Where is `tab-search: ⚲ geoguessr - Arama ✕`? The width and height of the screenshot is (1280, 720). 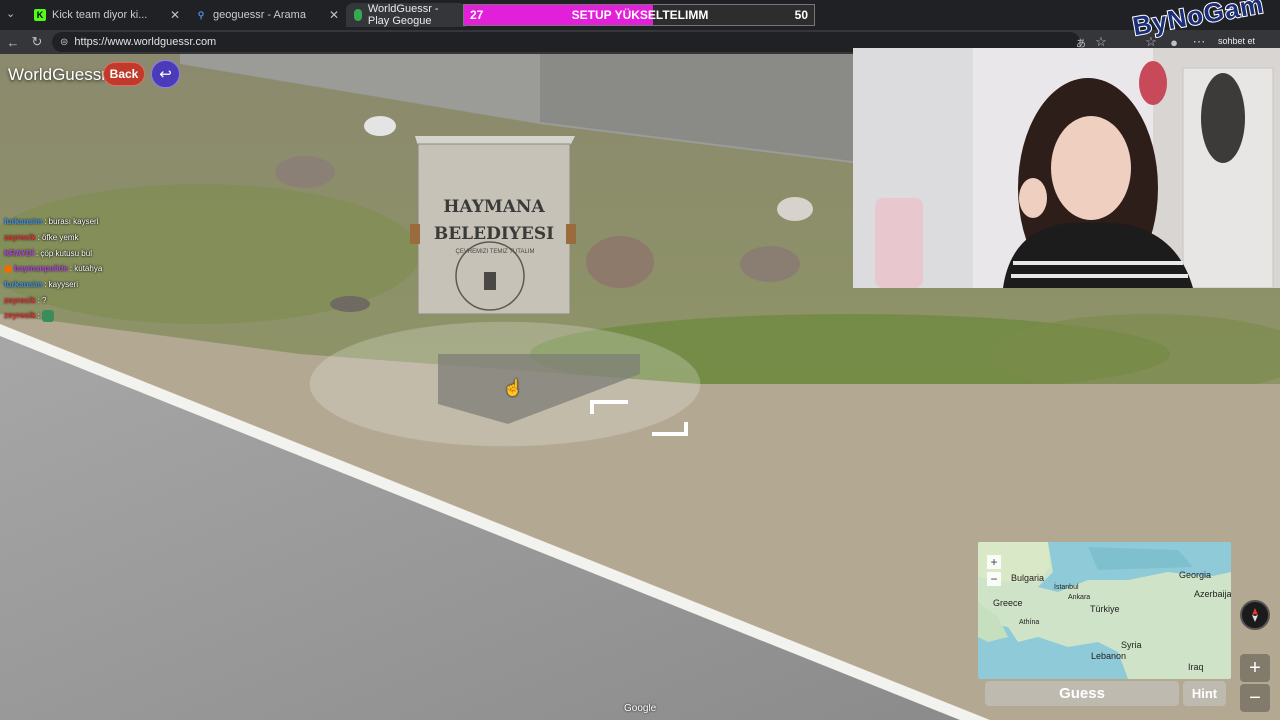 tab-search: ⚲ geoguessr - Arama ✕ is located at coordinates (266, 15).